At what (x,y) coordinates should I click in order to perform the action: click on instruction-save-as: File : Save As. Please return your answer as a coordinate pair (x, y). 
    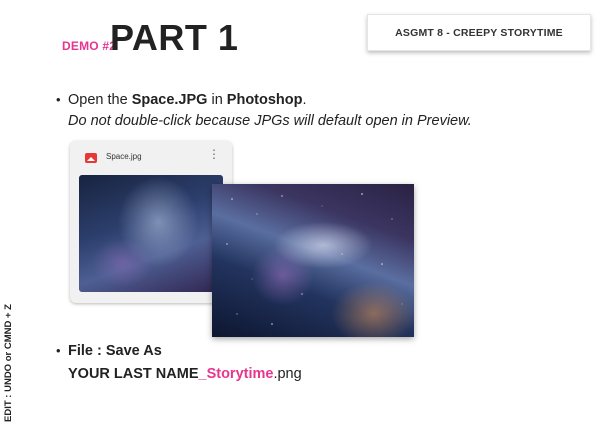
    Looking at the image, I should click on (115, 351).